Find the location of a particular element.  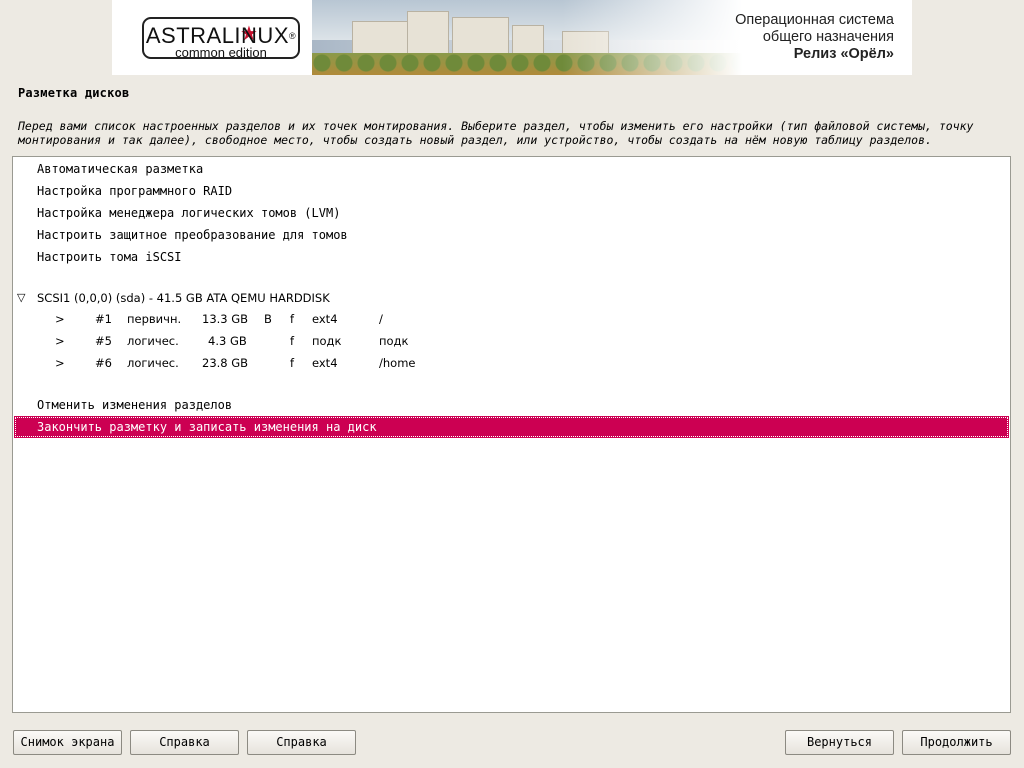

screenshot-button: Снимок экрана is located at coordinates (67, 742).